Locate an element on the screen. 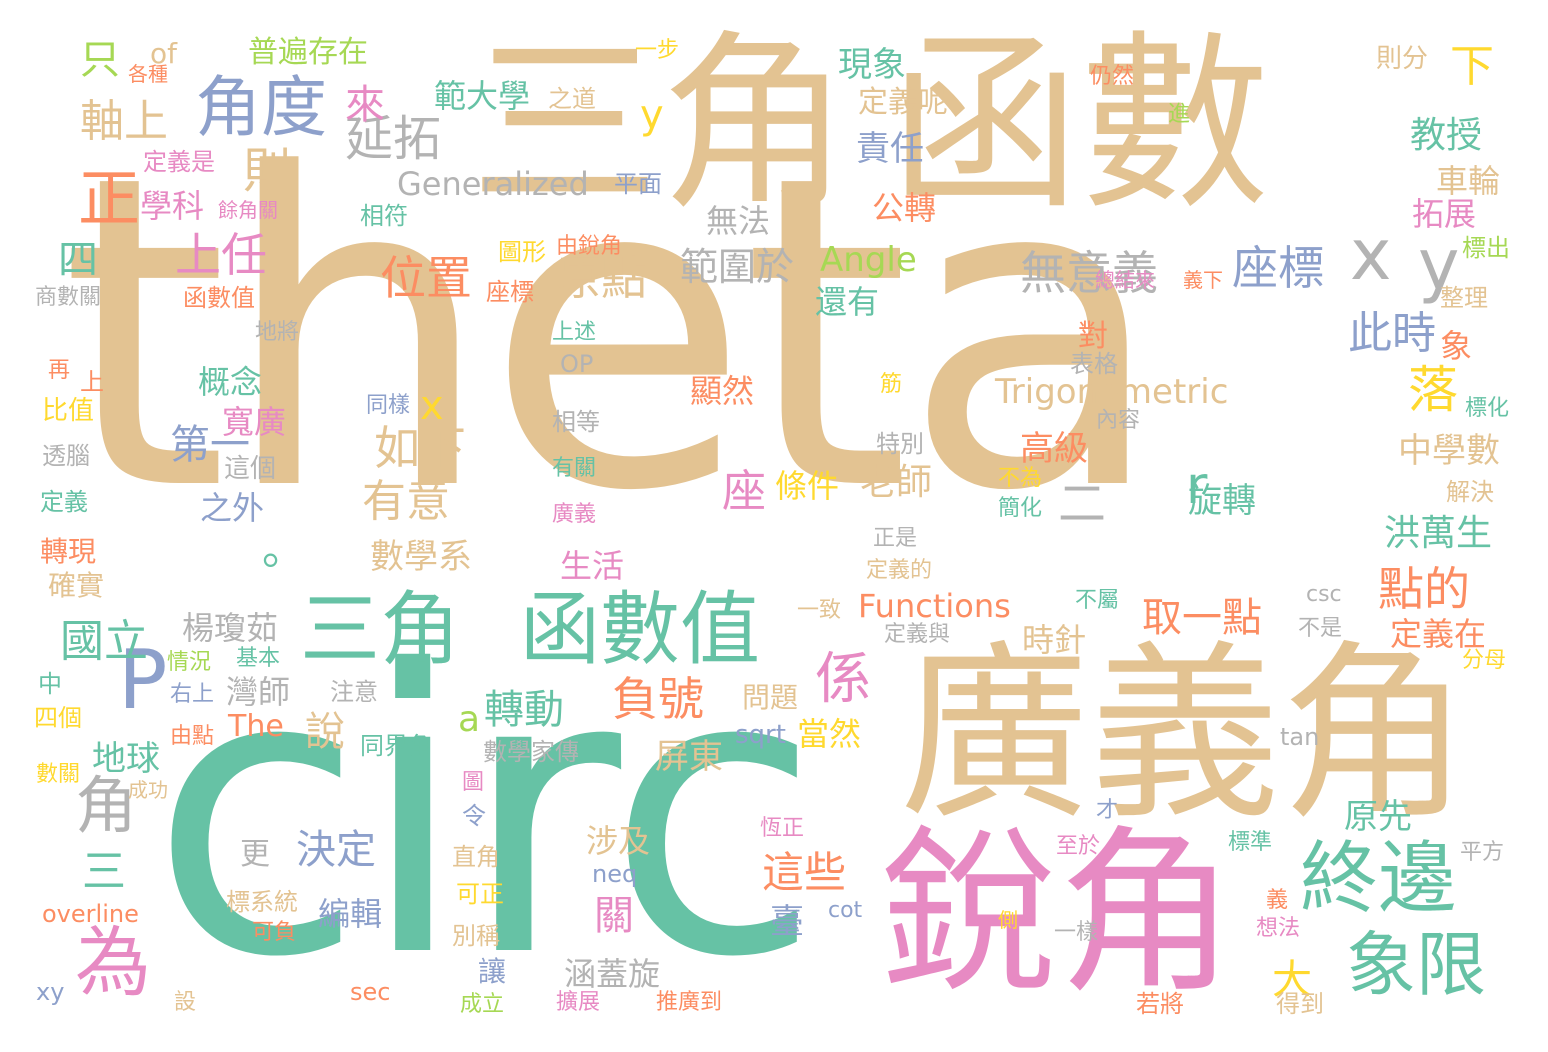 The image size is (1548, 1052). word-zeren: 責任 is located at coordinates (890, 149).